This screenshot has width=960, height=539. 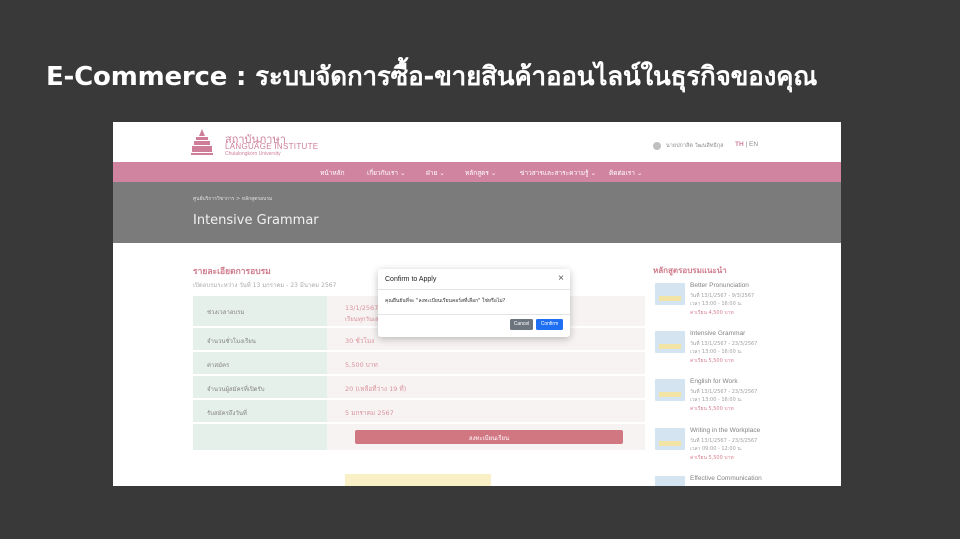 I want to click on confirm-button: Confirm, so click(x=549, y=324).